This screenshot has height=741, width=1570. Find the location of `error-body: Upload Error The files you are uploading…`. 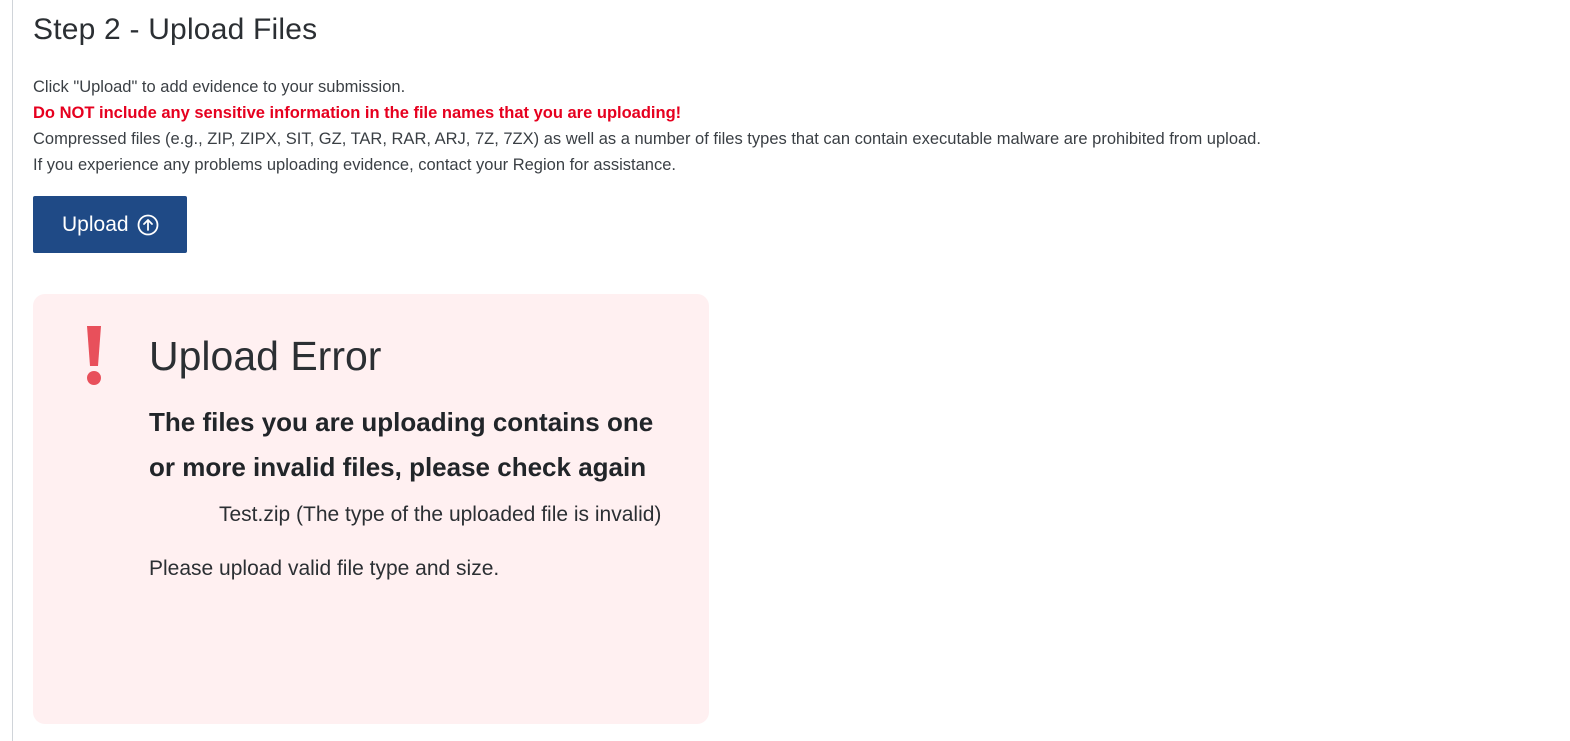

error-body: Upload Error The files you are uploading… is located at coordinates (419, 457).